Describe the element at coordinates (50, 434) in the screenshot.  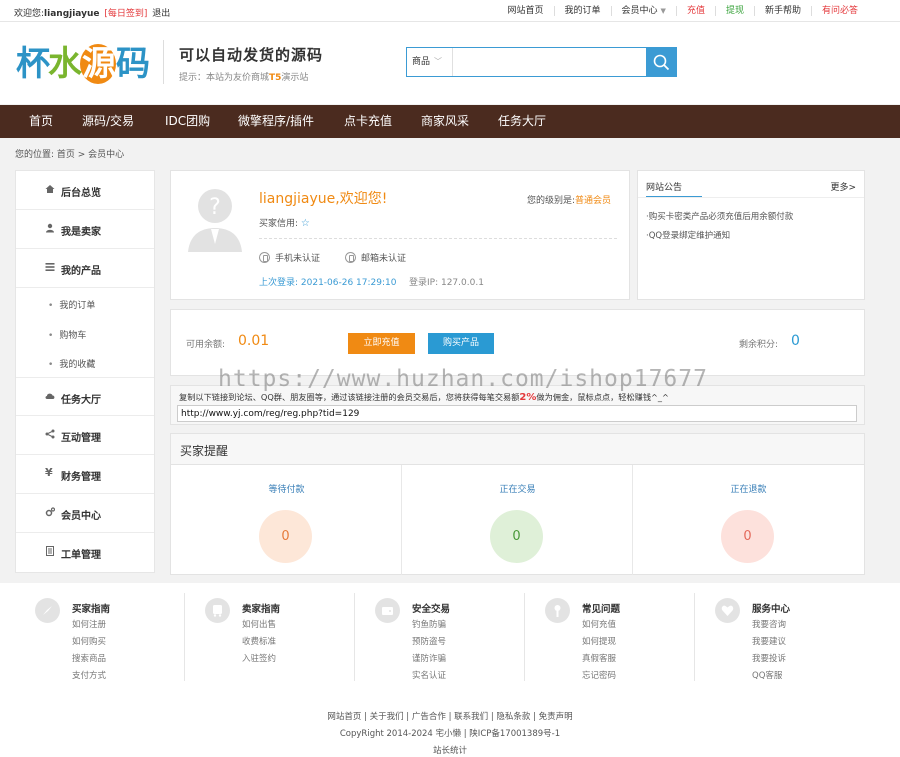
I see `share-icon` at that location.